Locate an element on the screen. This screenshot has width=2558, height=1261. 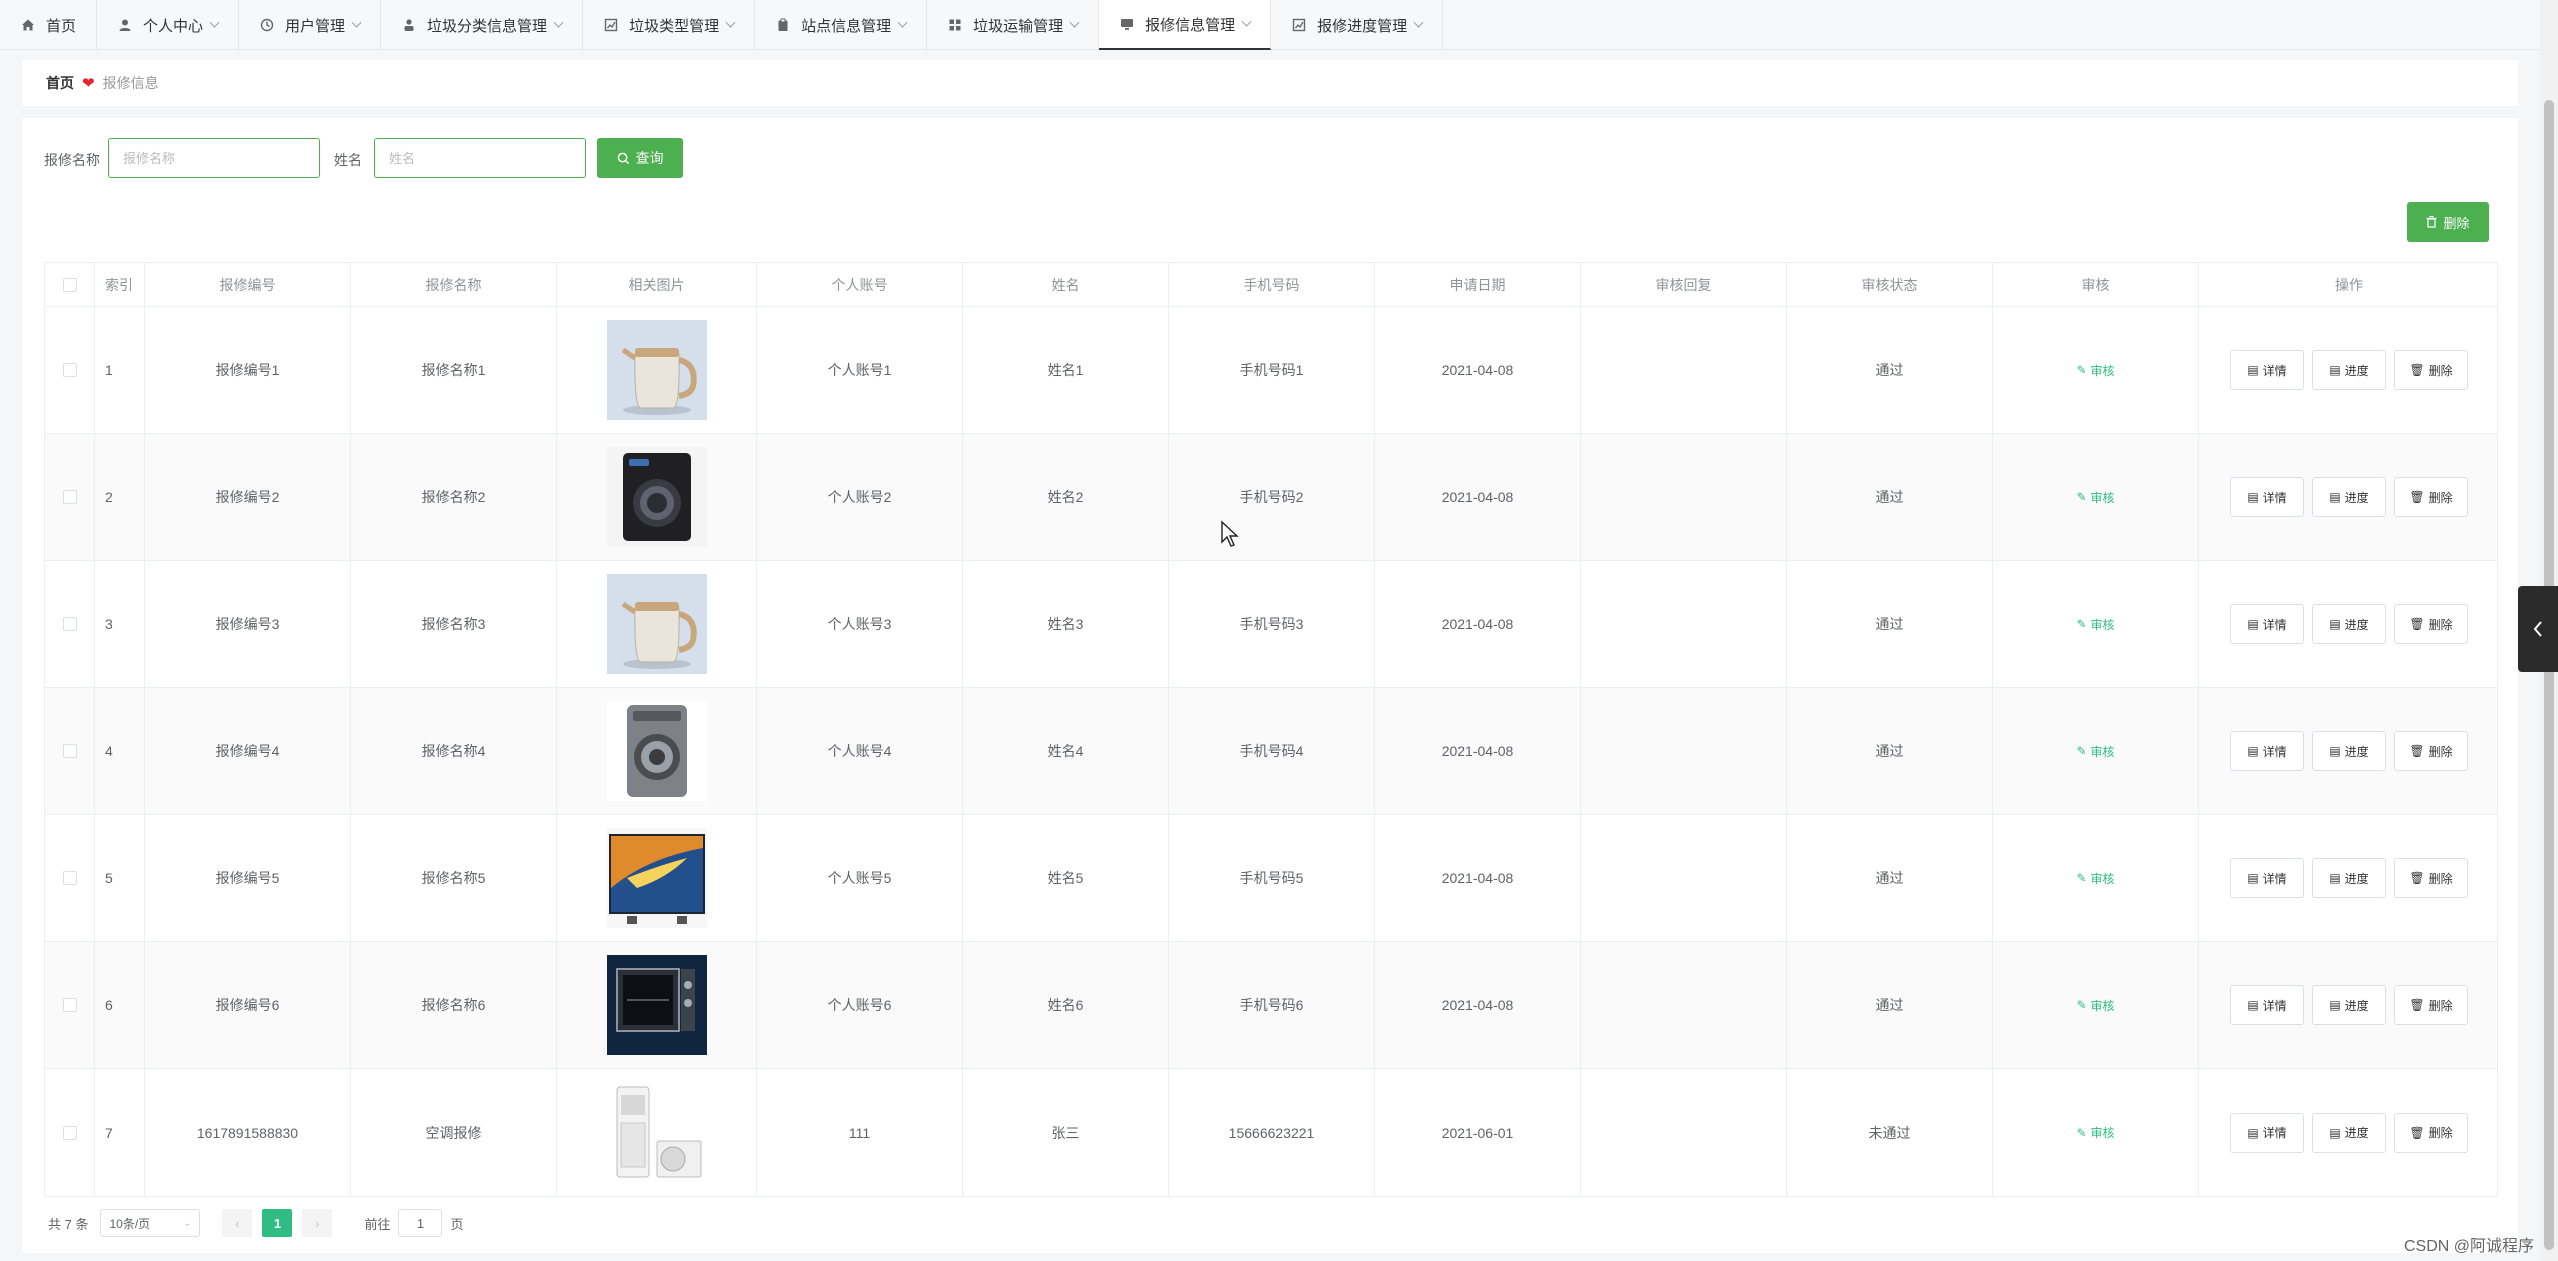
search-name-input is located at coordinates (214, 158).